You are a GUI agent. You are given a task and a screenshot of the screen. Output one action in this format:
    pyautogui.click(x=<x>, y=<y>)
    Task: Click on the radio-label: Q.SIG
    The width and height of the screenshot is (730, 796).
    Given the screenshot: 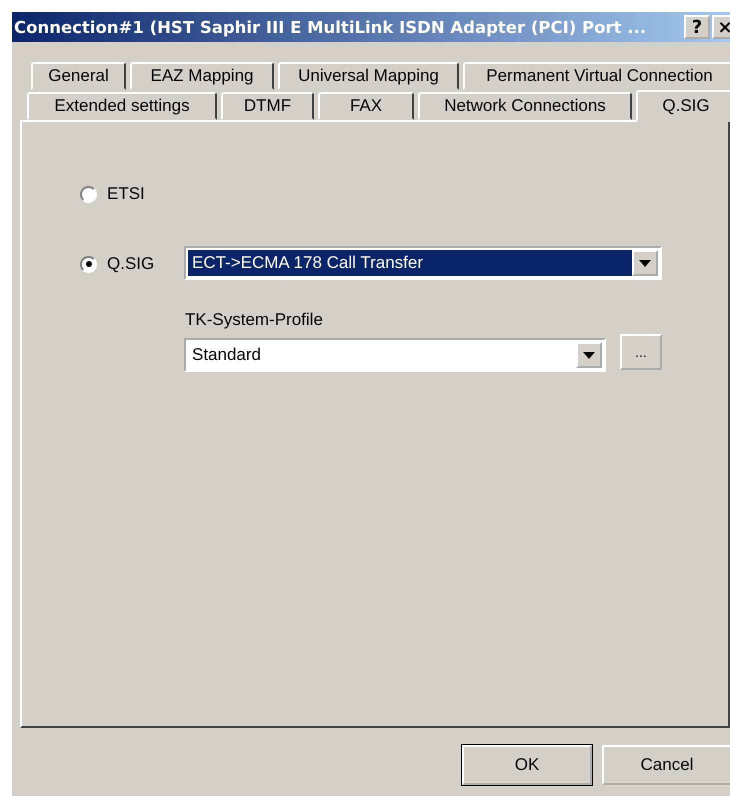 What is the action you would take?
    pyautogui.click(x=130, y=264)
    